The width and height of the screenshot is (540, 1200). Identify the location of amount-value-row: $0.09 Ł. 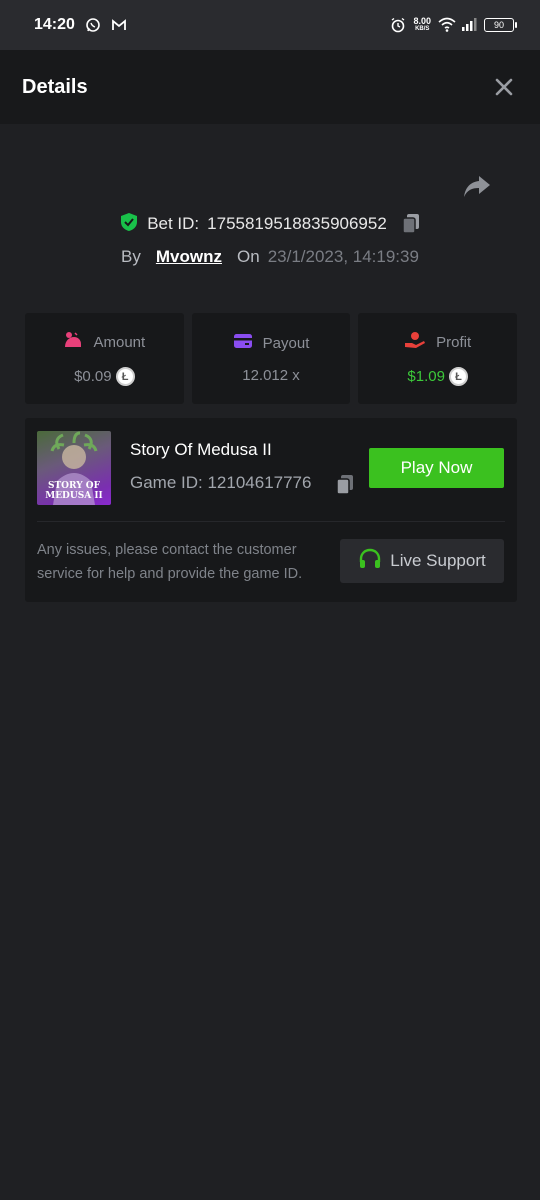
(104, 376).